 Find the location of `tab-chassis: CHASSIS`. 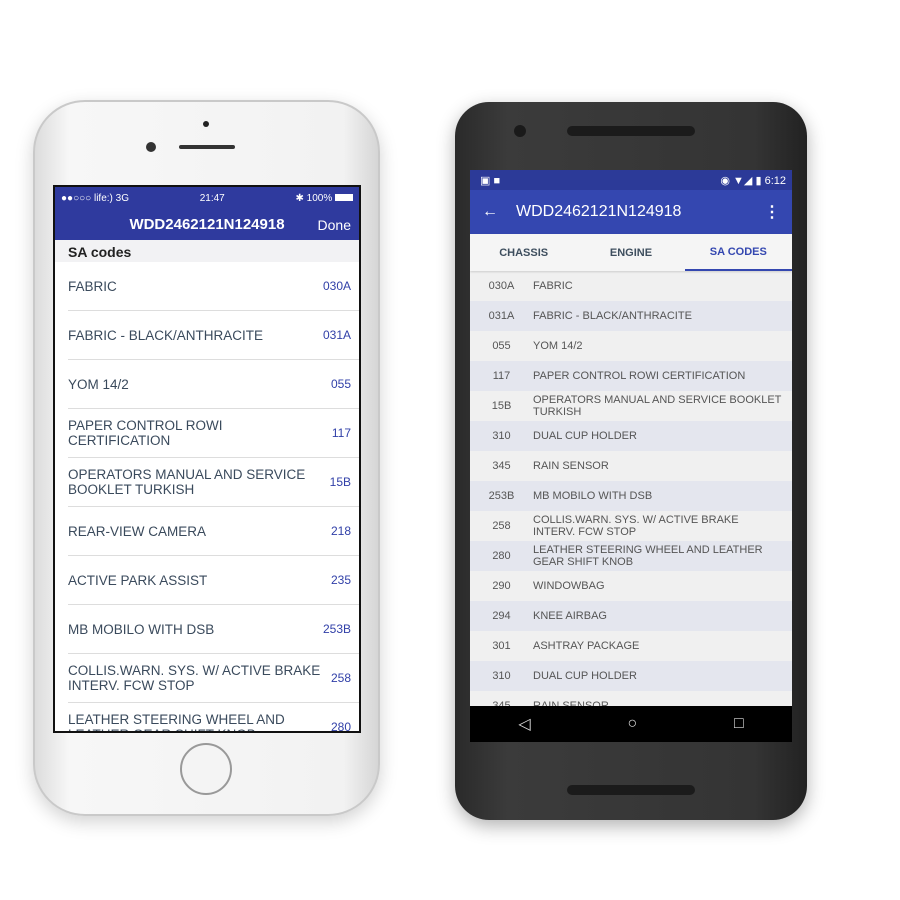

tab-chassis: CHASSIS is located at coordinates (523, 252).